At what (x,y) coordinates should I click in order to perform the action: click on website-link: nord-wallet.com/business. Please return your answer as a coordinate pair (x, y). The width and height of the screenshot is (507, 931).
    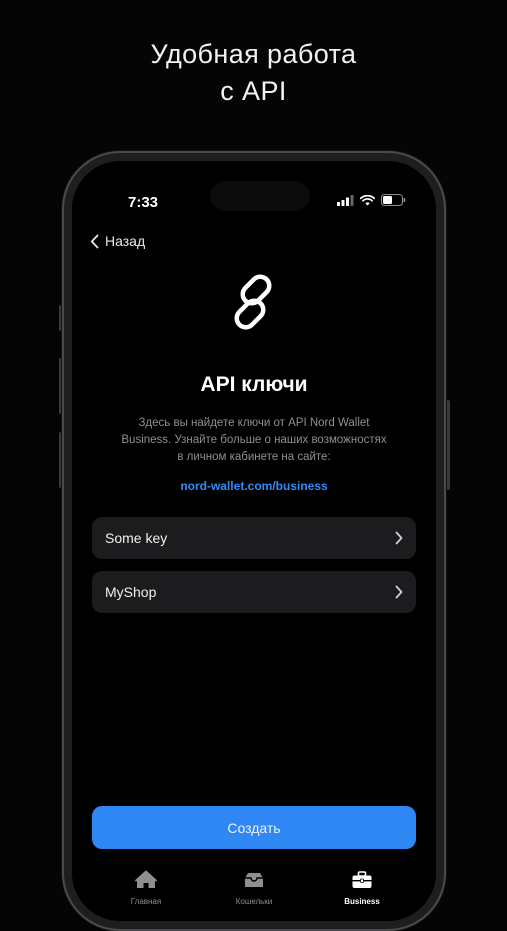
    Looking at the image, I should click on (254, 486).